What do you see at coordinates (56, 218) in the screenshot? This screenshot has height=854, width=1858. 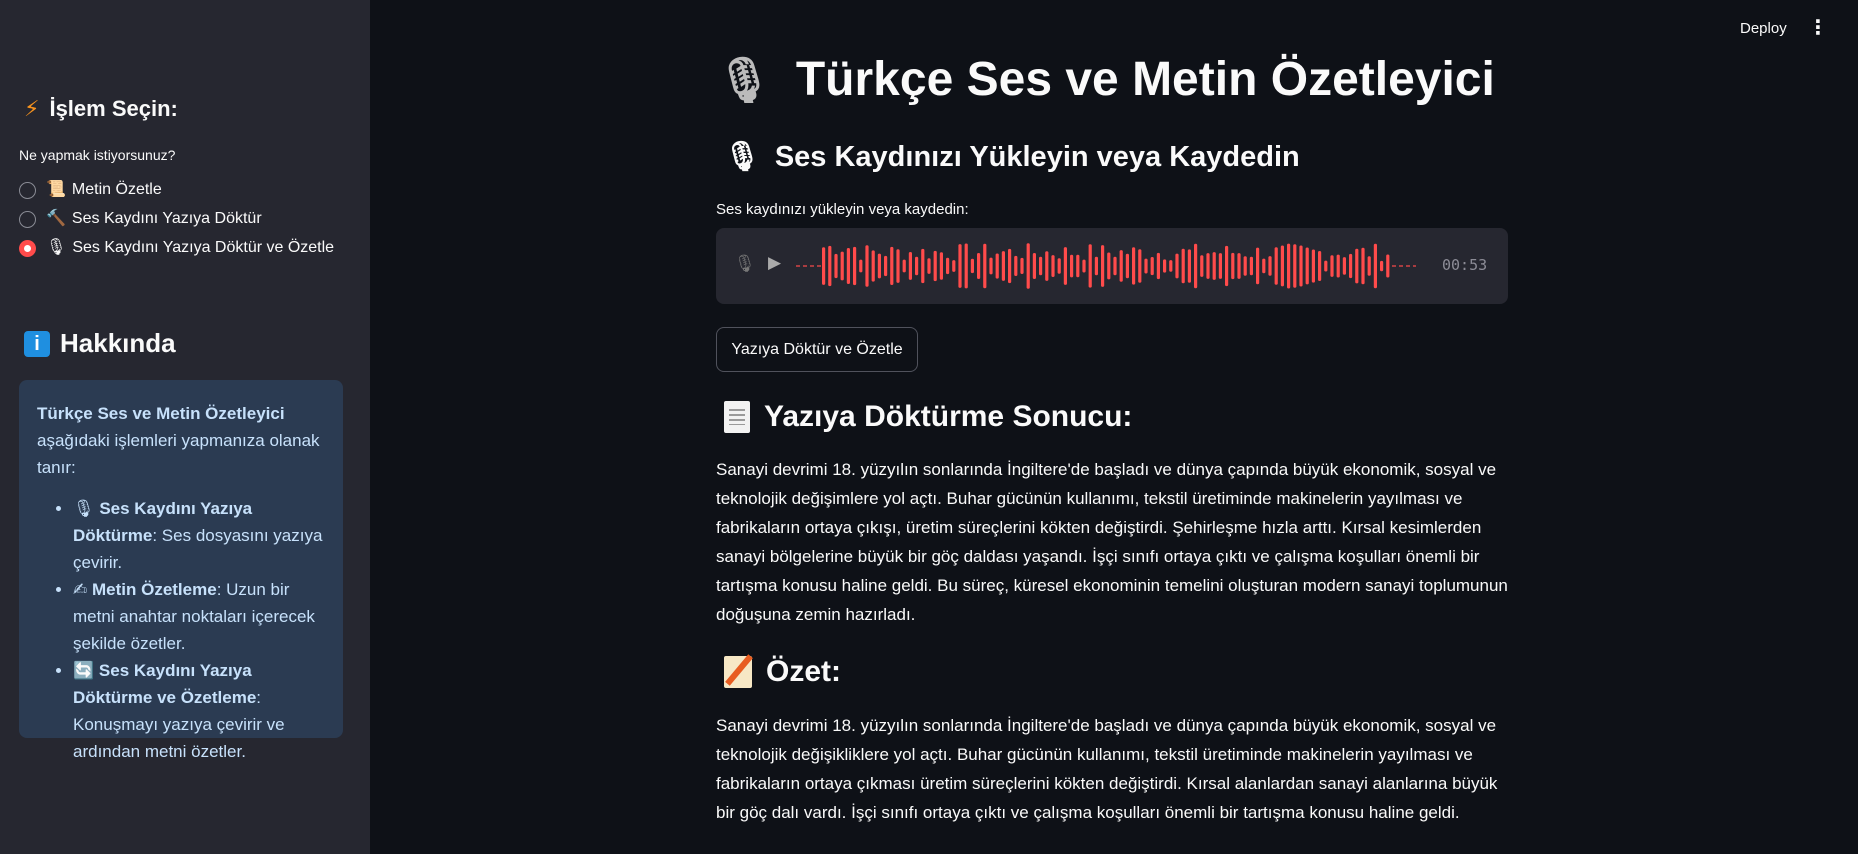 I see `hammer-icon: 🔨` at bounding box center [56, 218].